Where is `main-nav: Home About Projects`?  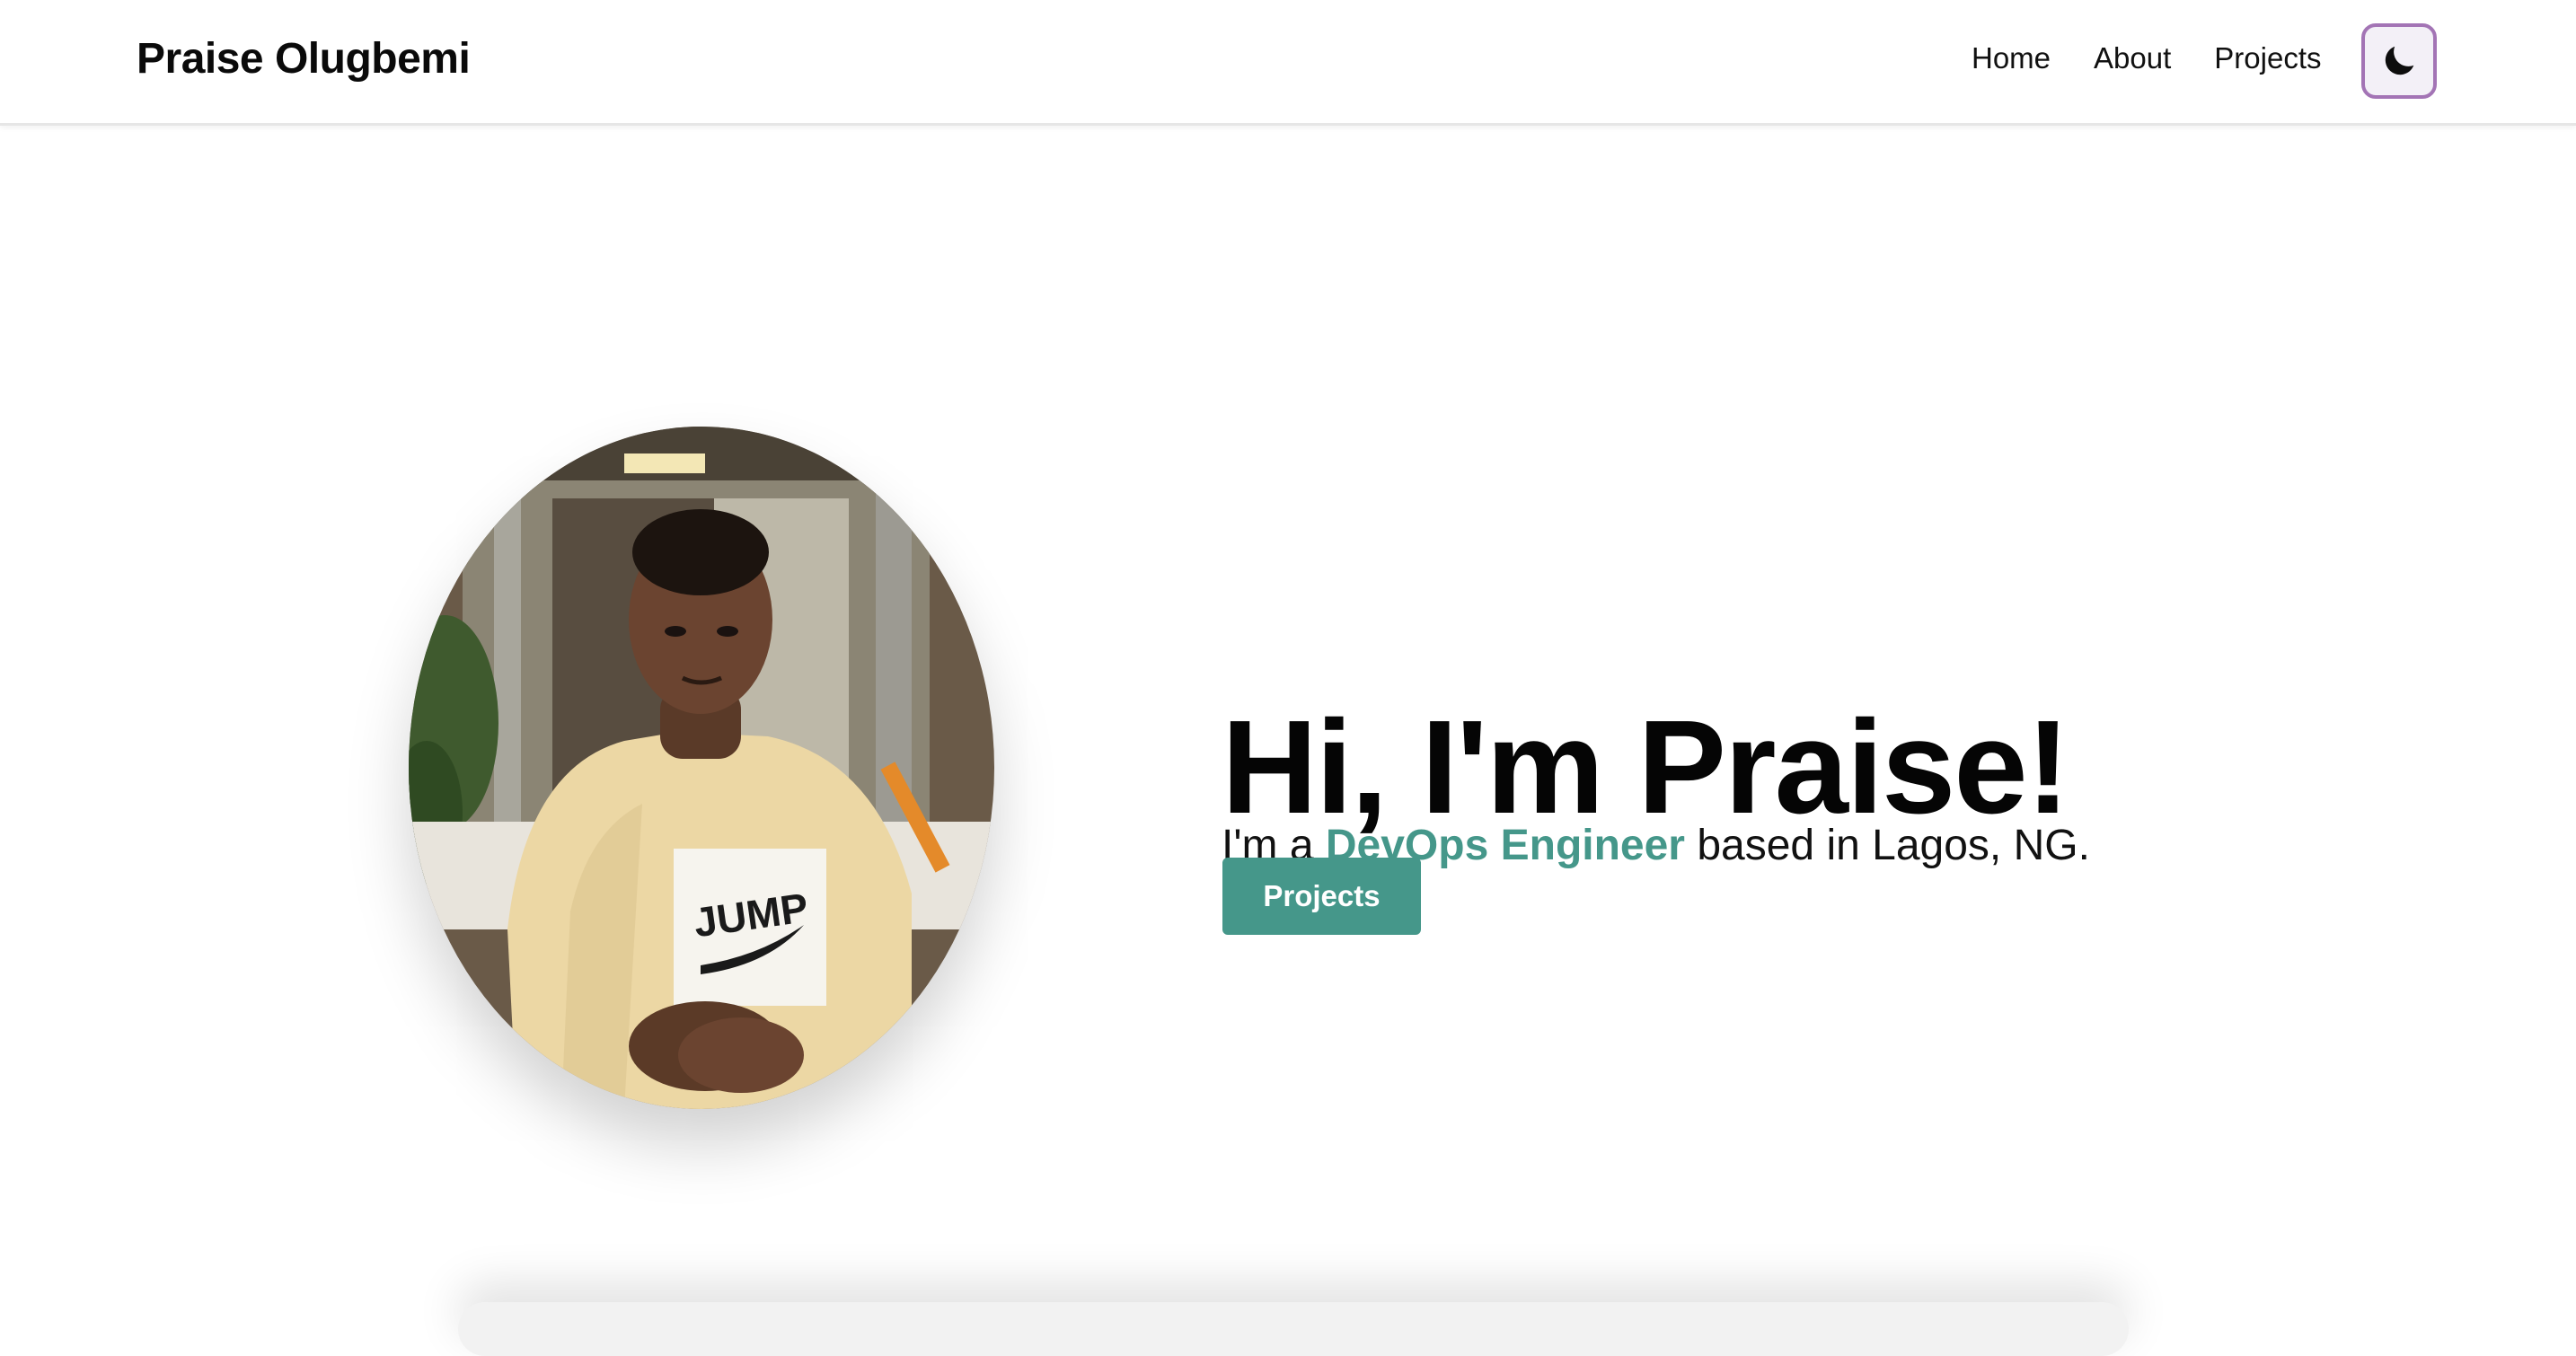 main-nav: Home About Projects is located at coordinates (2147, 58).